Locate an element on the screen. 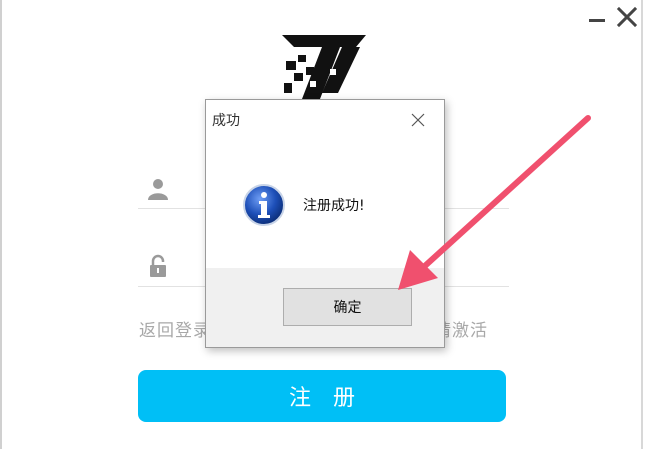  minimize-button is located at coordinates (597, 17).